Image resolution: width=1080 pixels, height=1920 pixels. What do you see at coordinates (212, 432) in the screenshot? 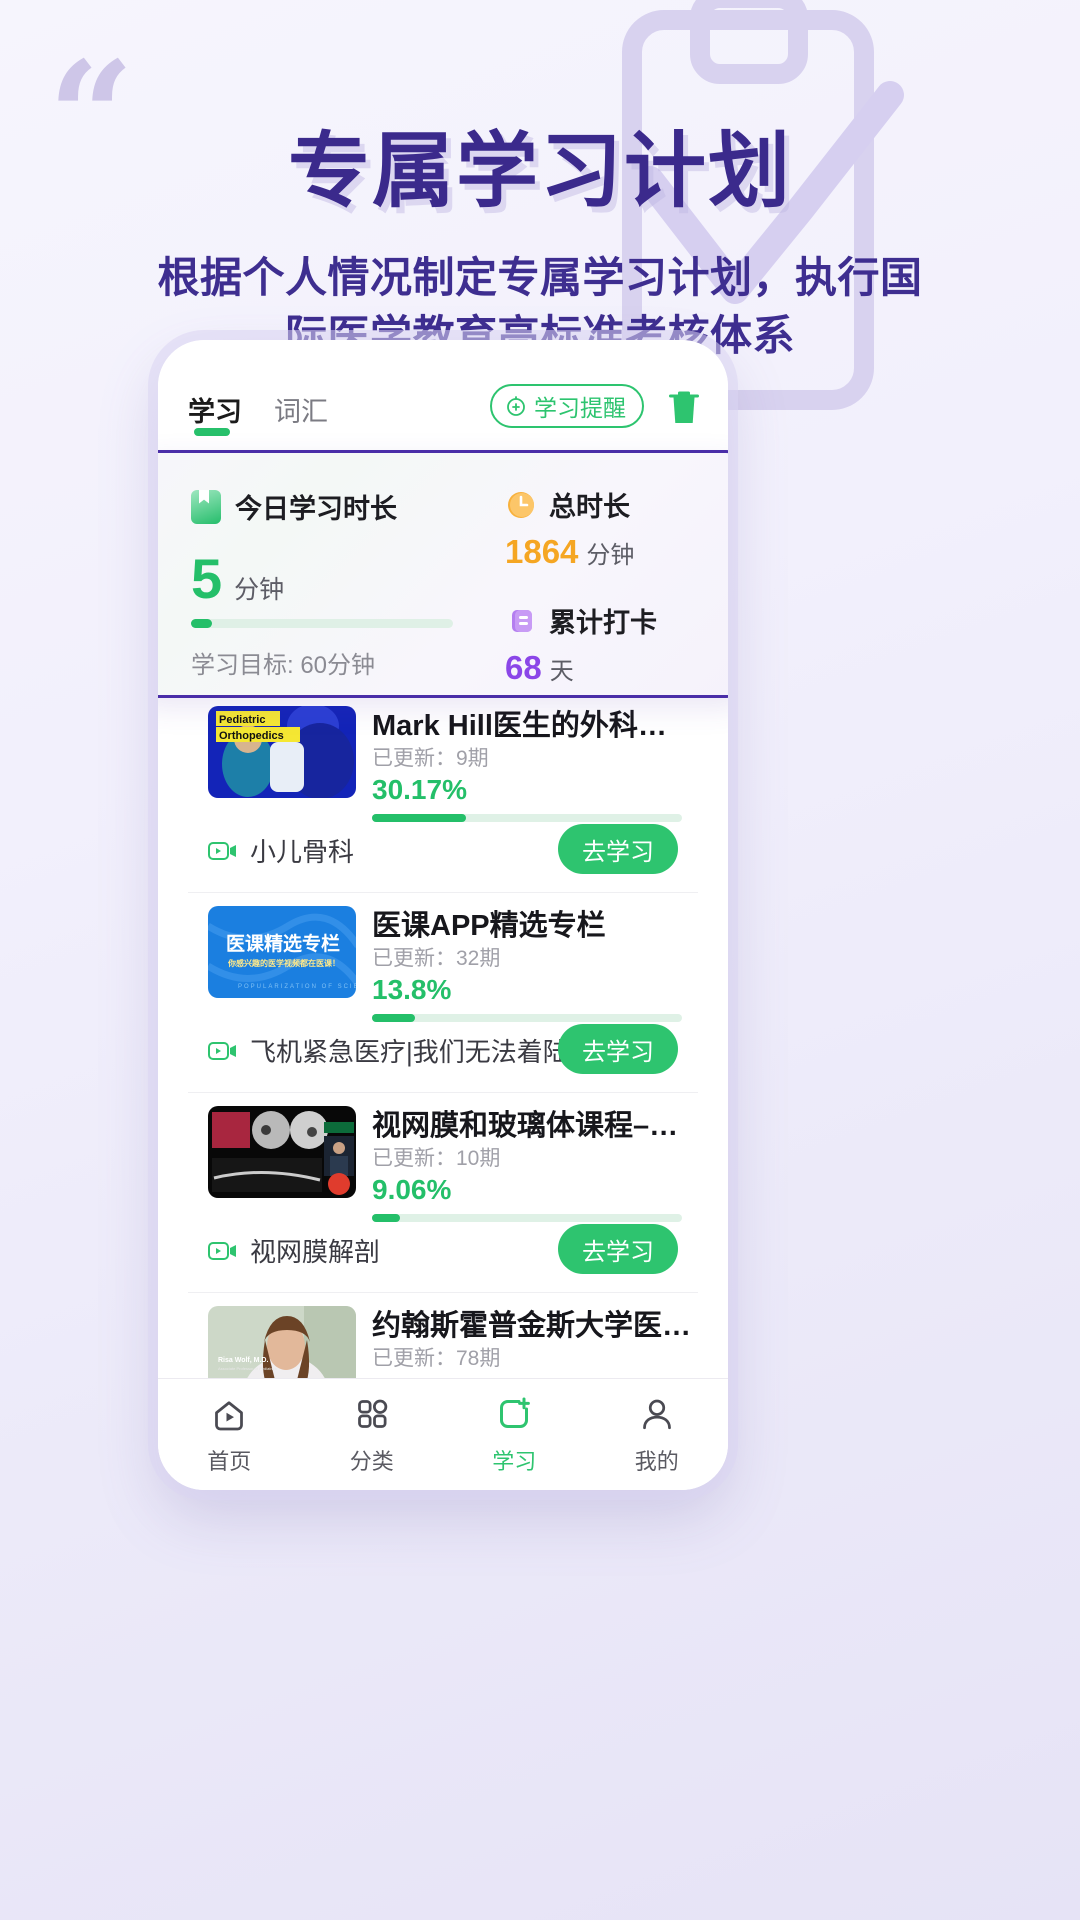
I see `tab-active-indicator` at bounding box center [212, 432].